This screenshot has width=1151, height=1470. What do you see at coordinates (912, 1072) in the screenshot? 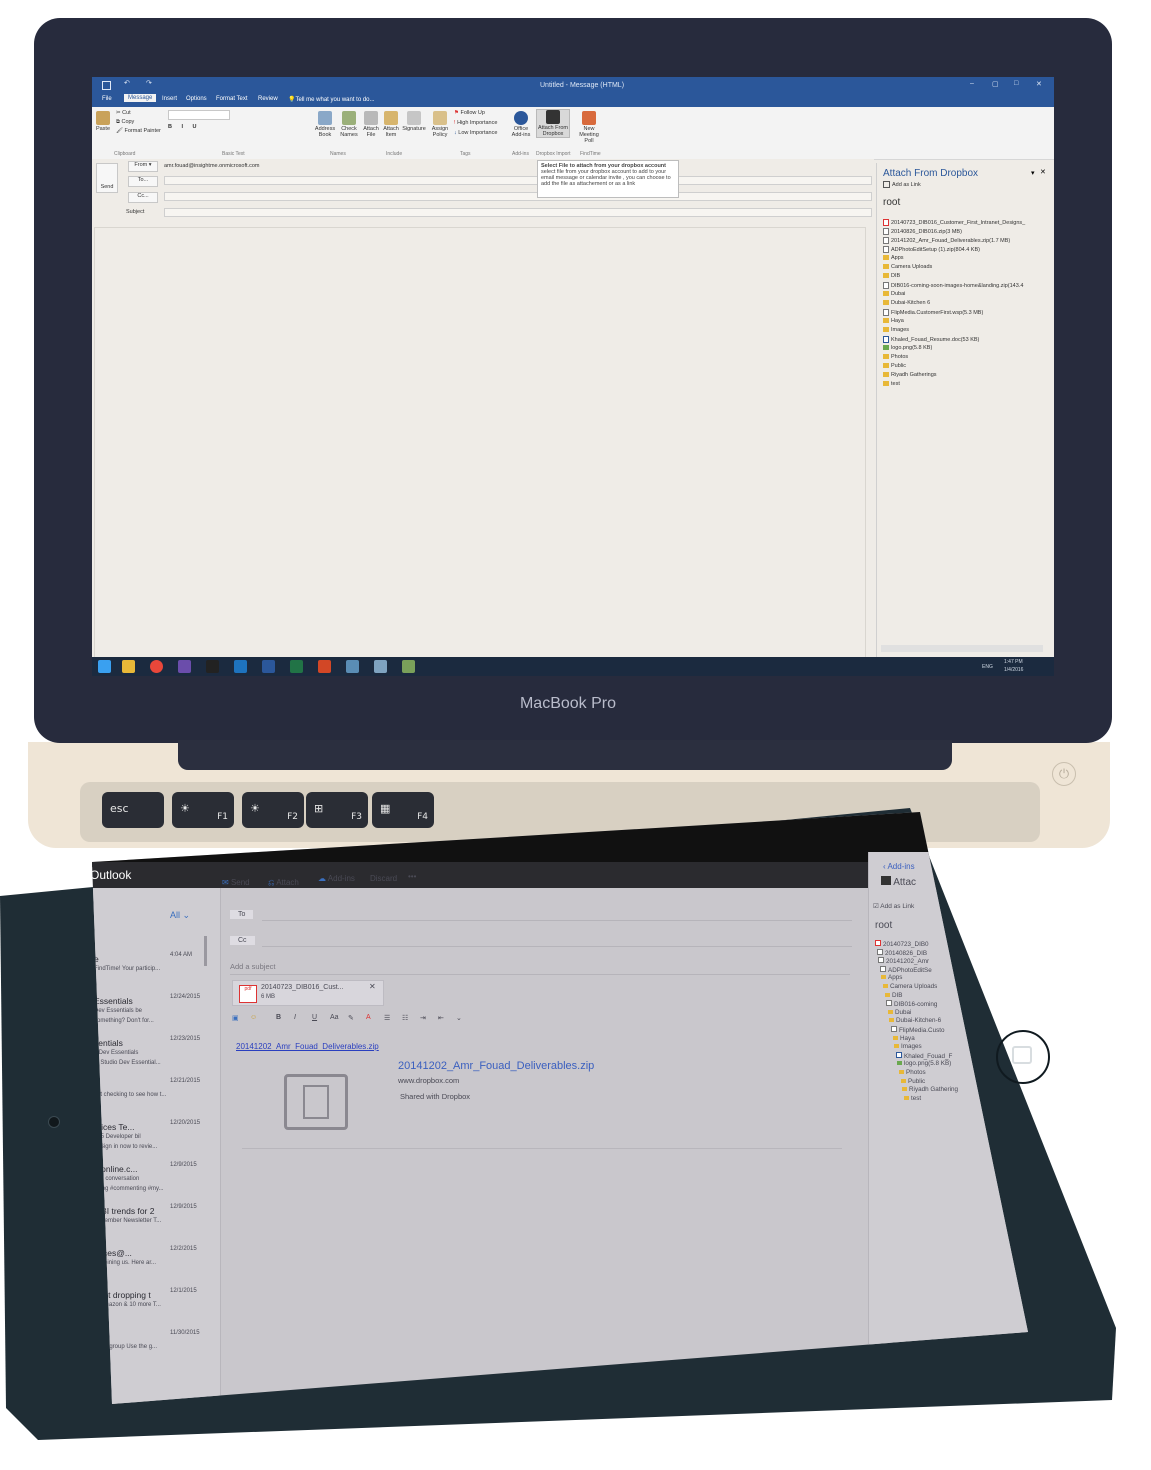
I see `dropbox-file-item: Photos` at bounding box center [912, 1072].